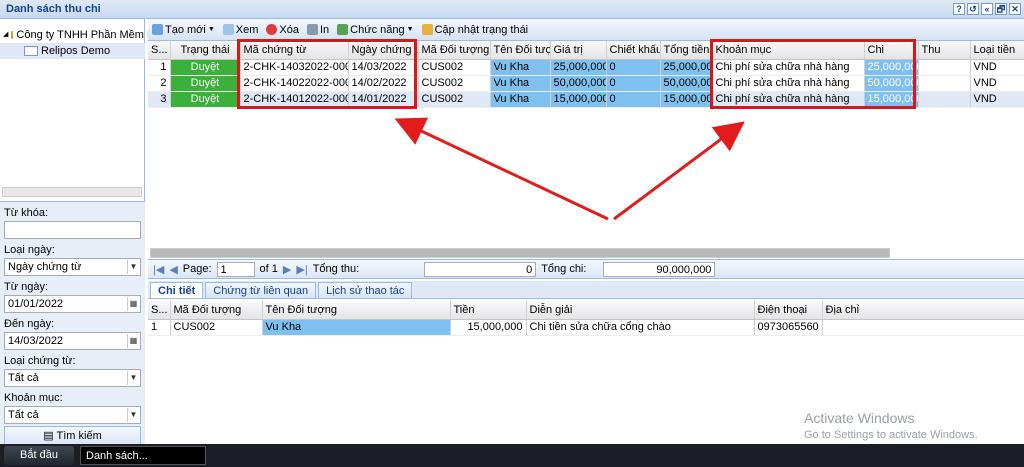  What do you see at coordinates (23, 415) in the screenshot?
I see `item-value: Tất cả` at bounding box center [23, 415].